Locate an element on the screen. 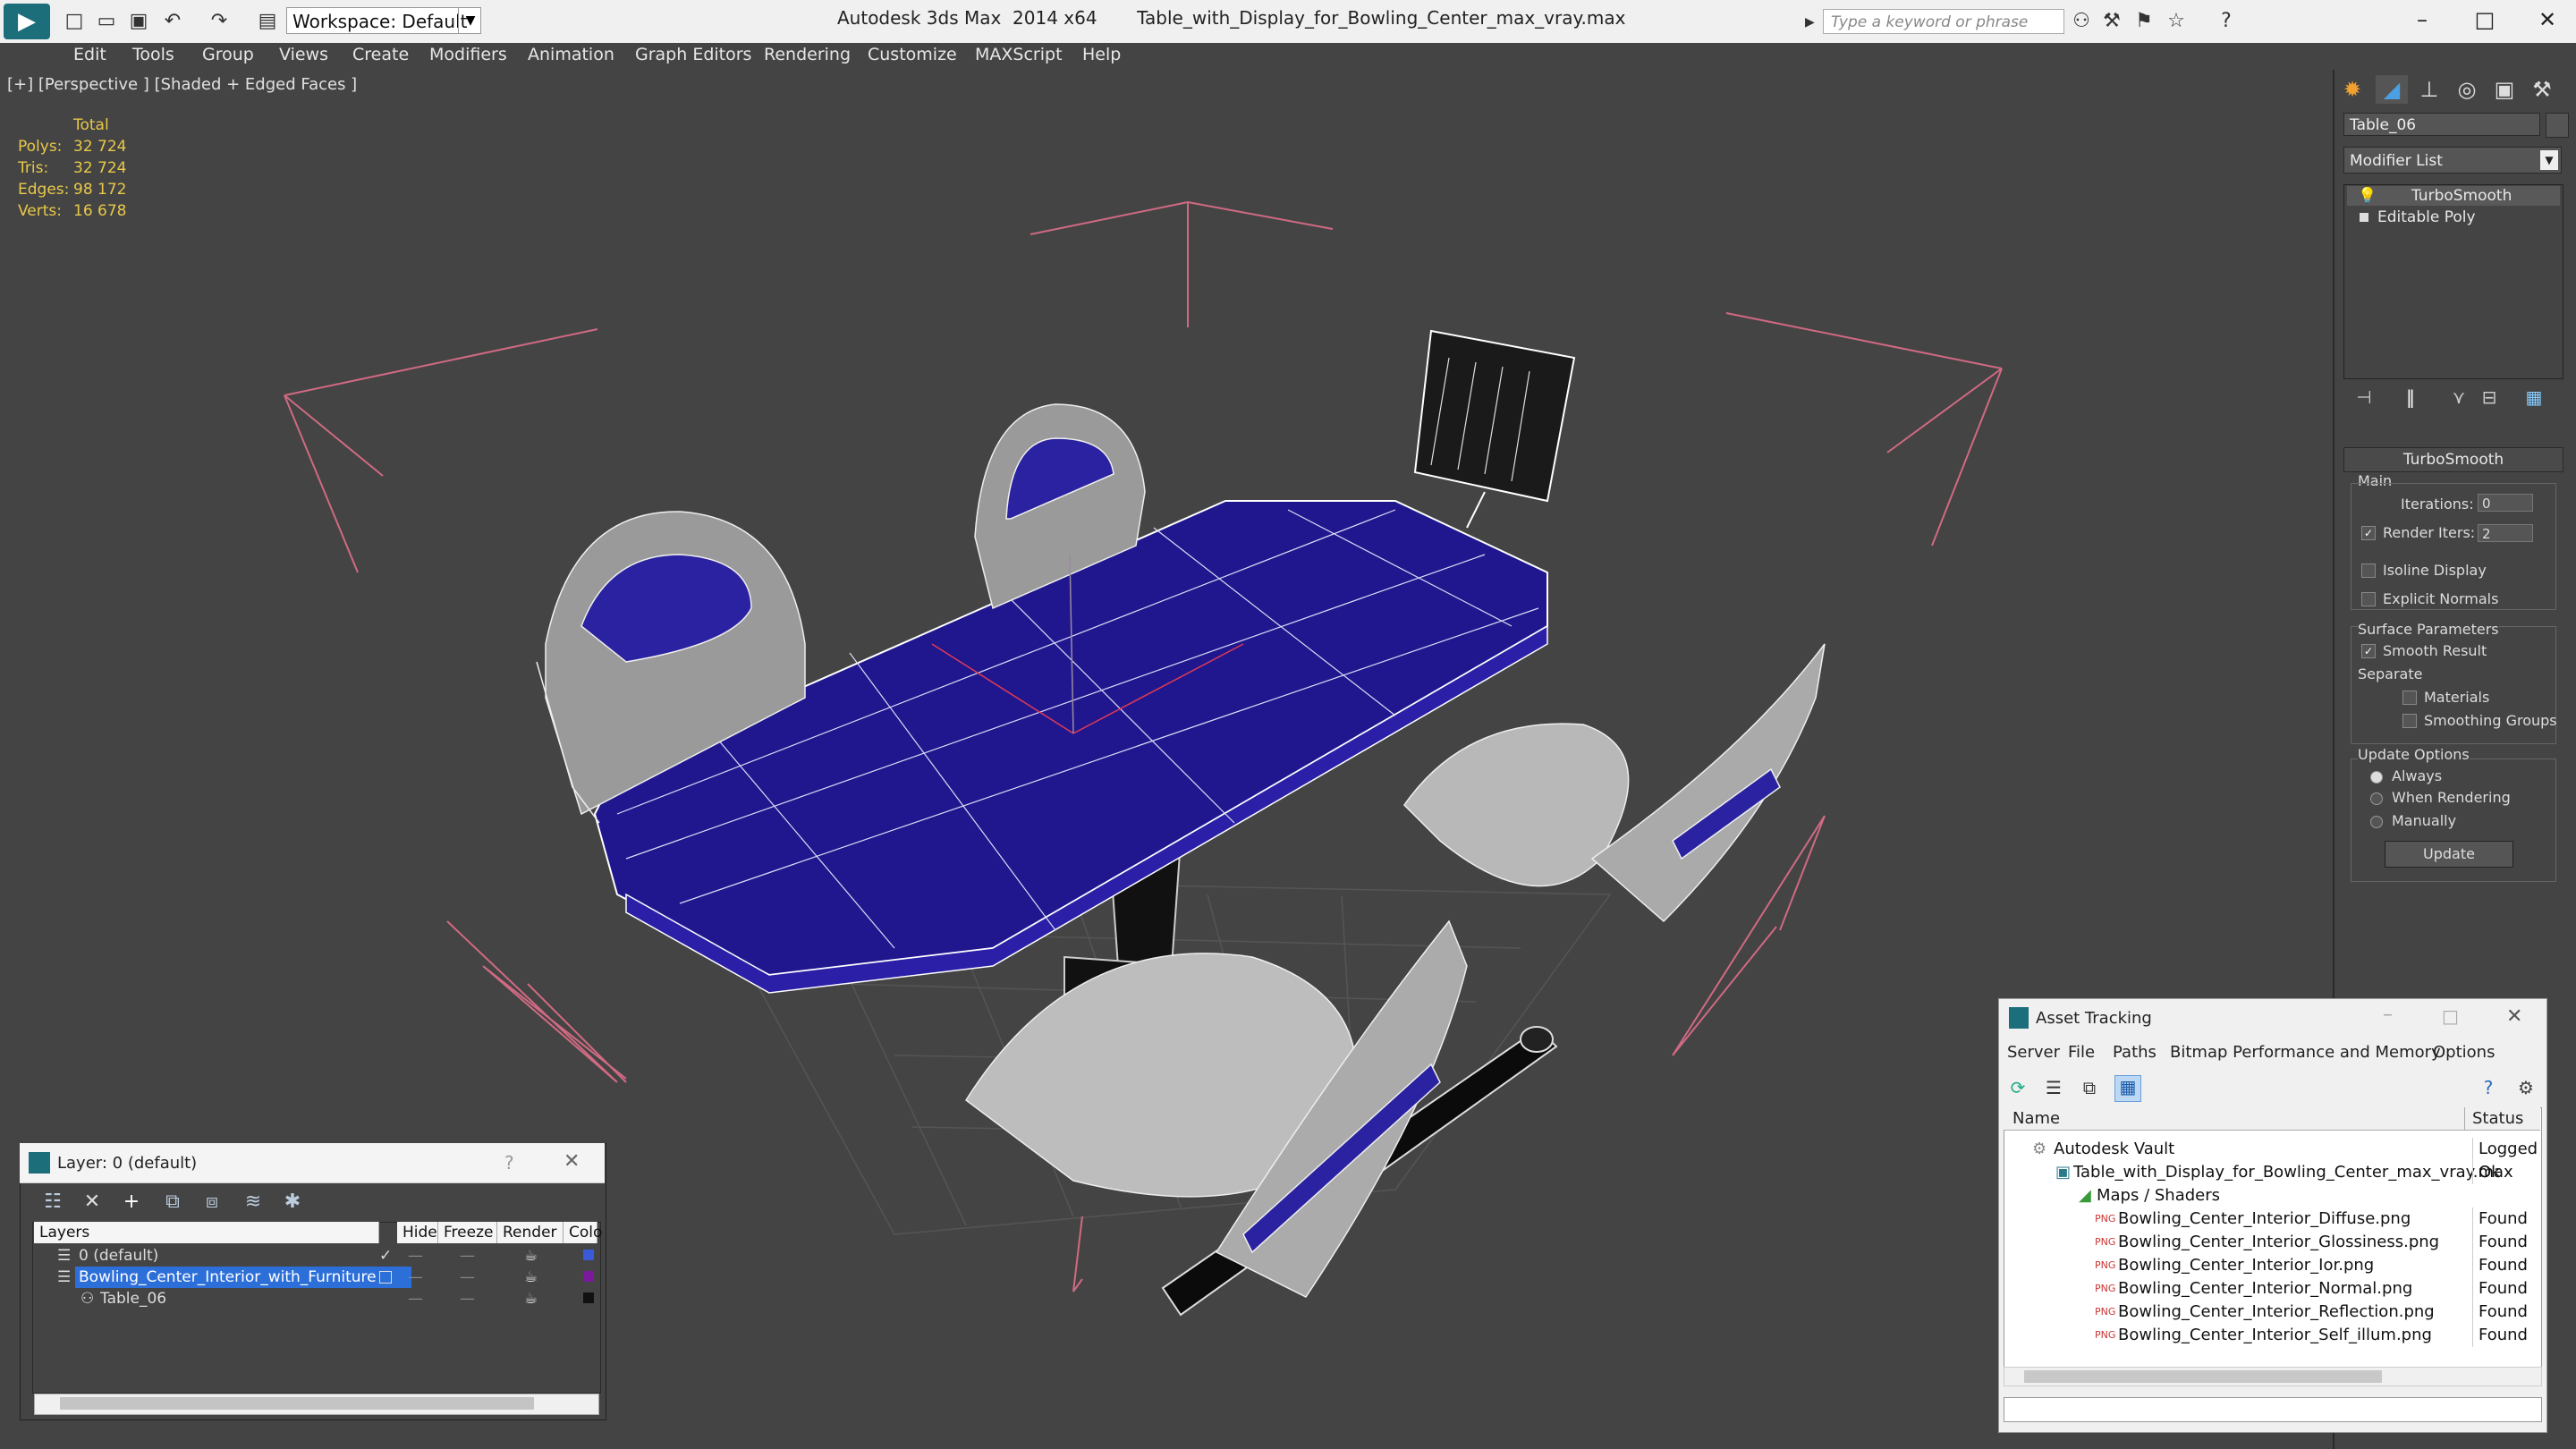  modify-tab-icon: ◢ is located at coordinates (2392, 89).